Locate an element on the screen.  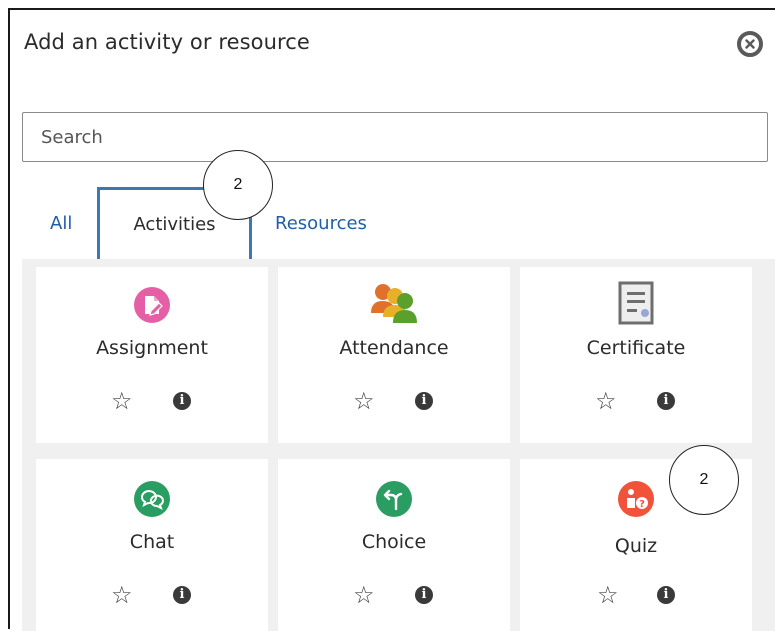
close-icon is located at coordinates (750, 44).